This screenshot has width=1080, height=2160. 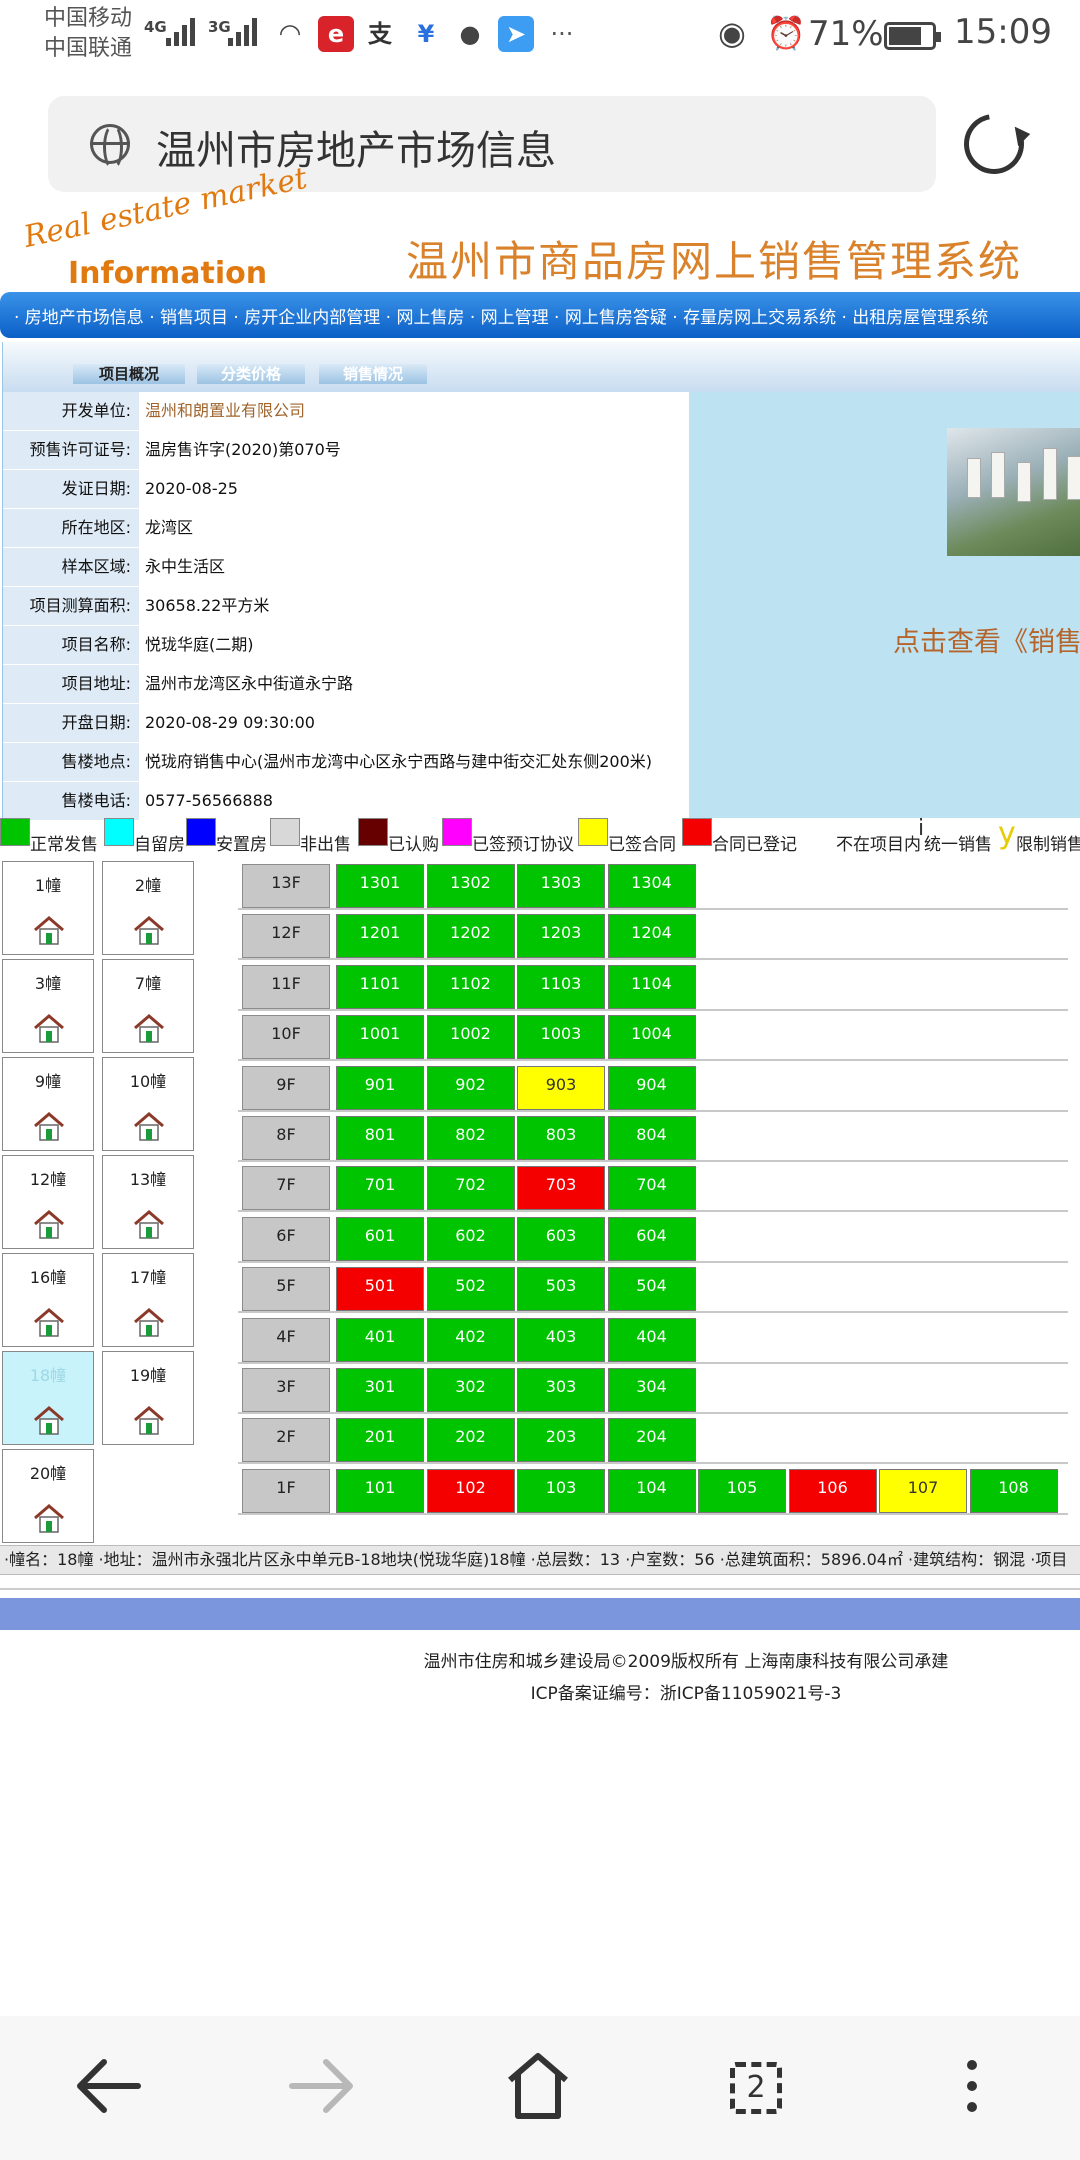 What do you see at coordinates (373, 374) in the screenshot?
I see `tab-sales: 销售情况` at bounding box center [373, 374].